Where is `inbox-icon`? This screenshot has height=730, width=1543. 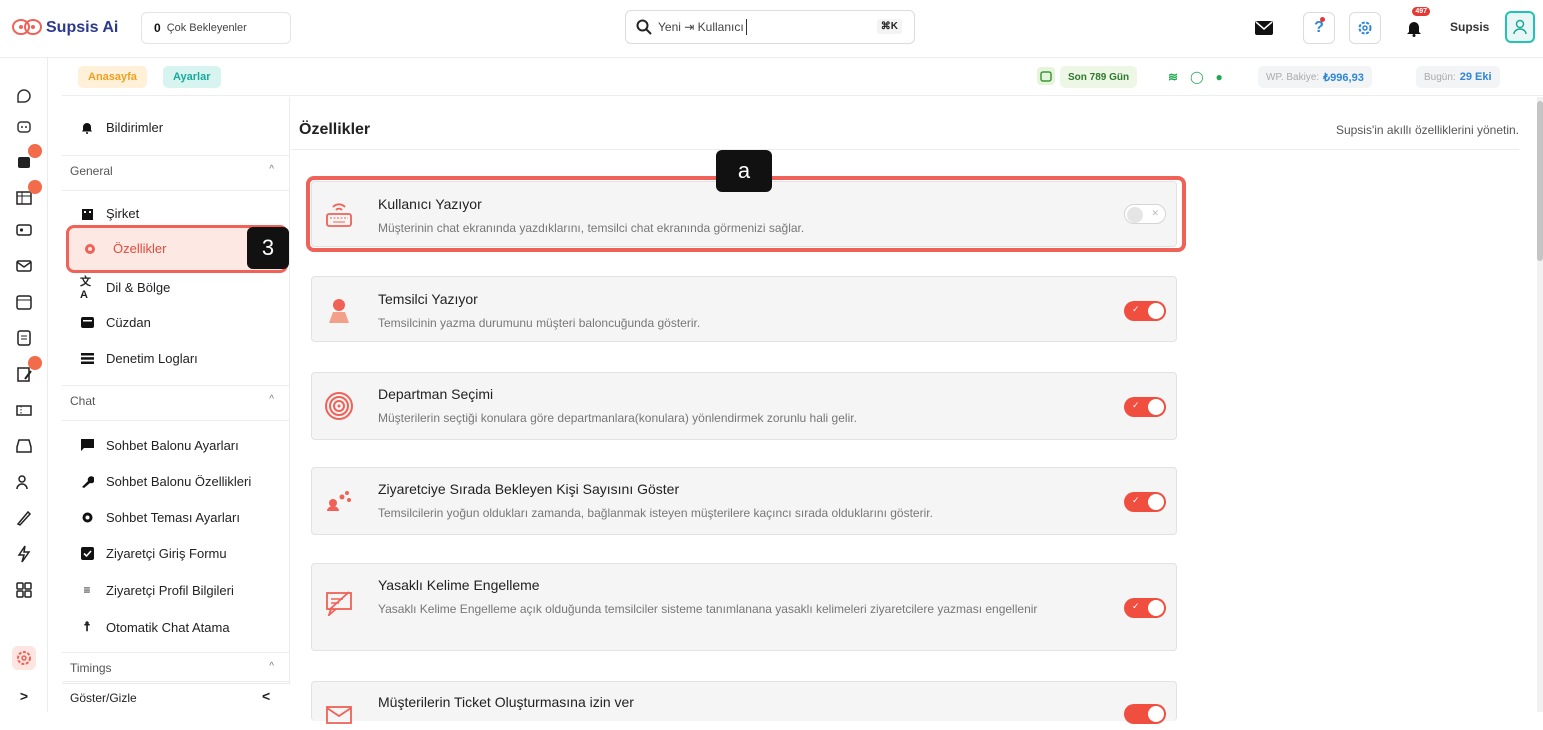 inbox-icon is located at coordinates (24, 446).